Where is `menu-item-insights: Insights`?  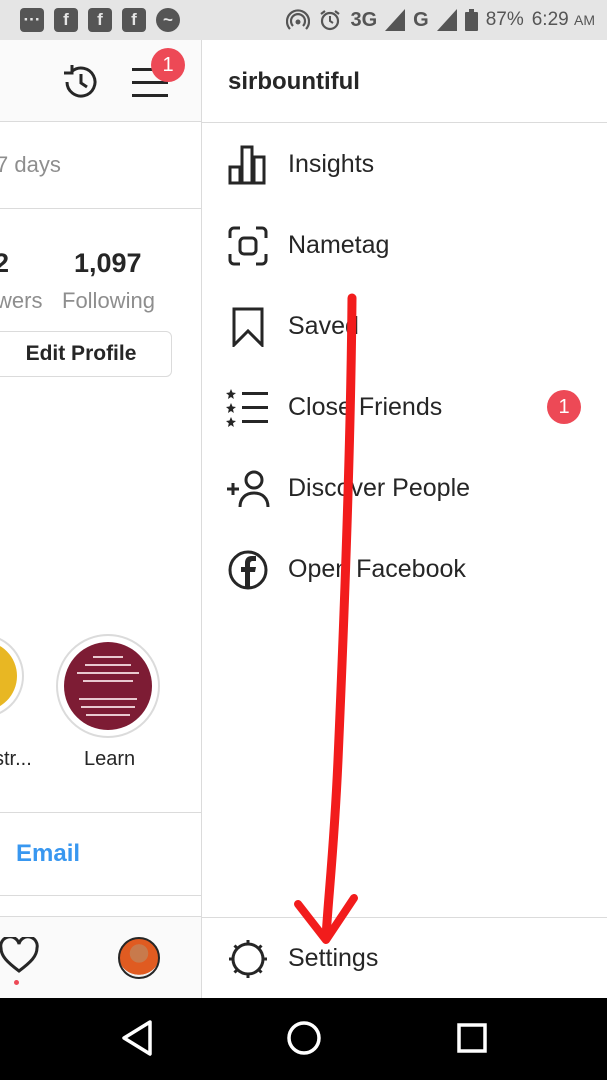 menu-item-insights: Insights is located at coordinates (404, 164).